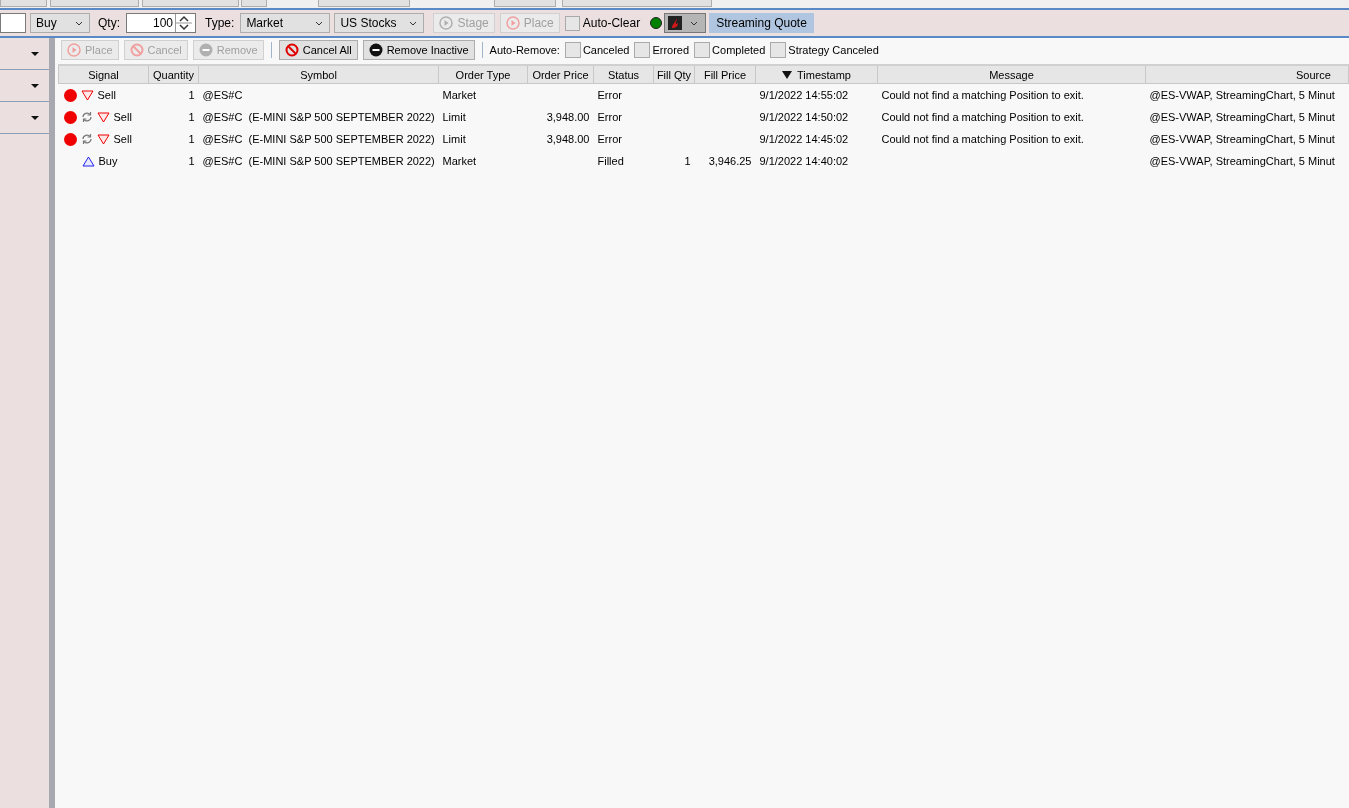 This screenshot has height=808, width=1349. Describe the element at coordinates (184, 23) in the screenshot. I see `spin-arrows-icon` at that location.